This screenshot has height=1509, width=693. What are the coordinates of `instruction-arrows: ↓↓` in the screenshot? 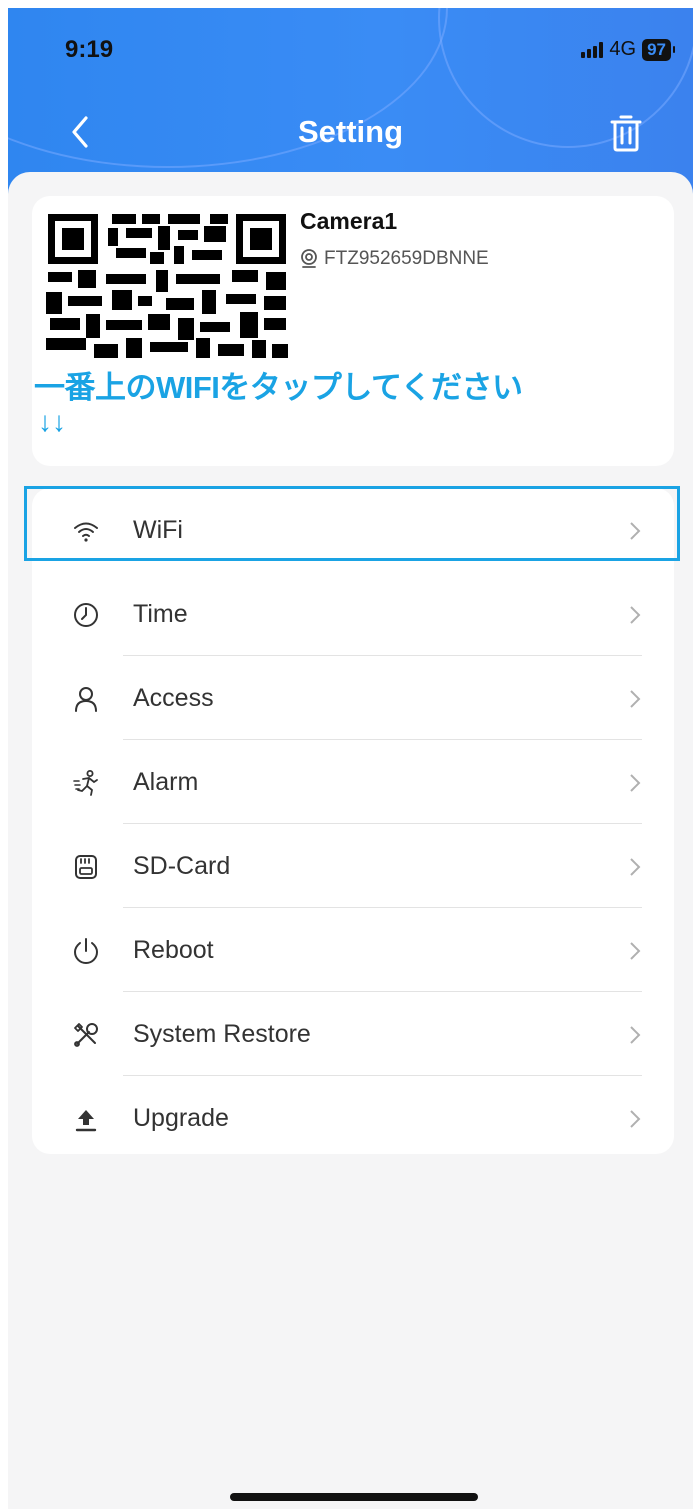 It's located at (52, 421).